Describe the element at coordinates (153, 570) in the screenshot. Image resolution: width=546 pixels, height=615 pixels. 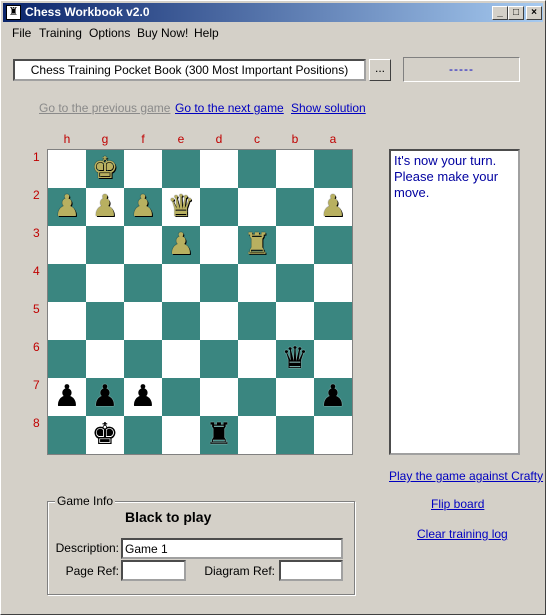
I see `page-ref-field` at that location.